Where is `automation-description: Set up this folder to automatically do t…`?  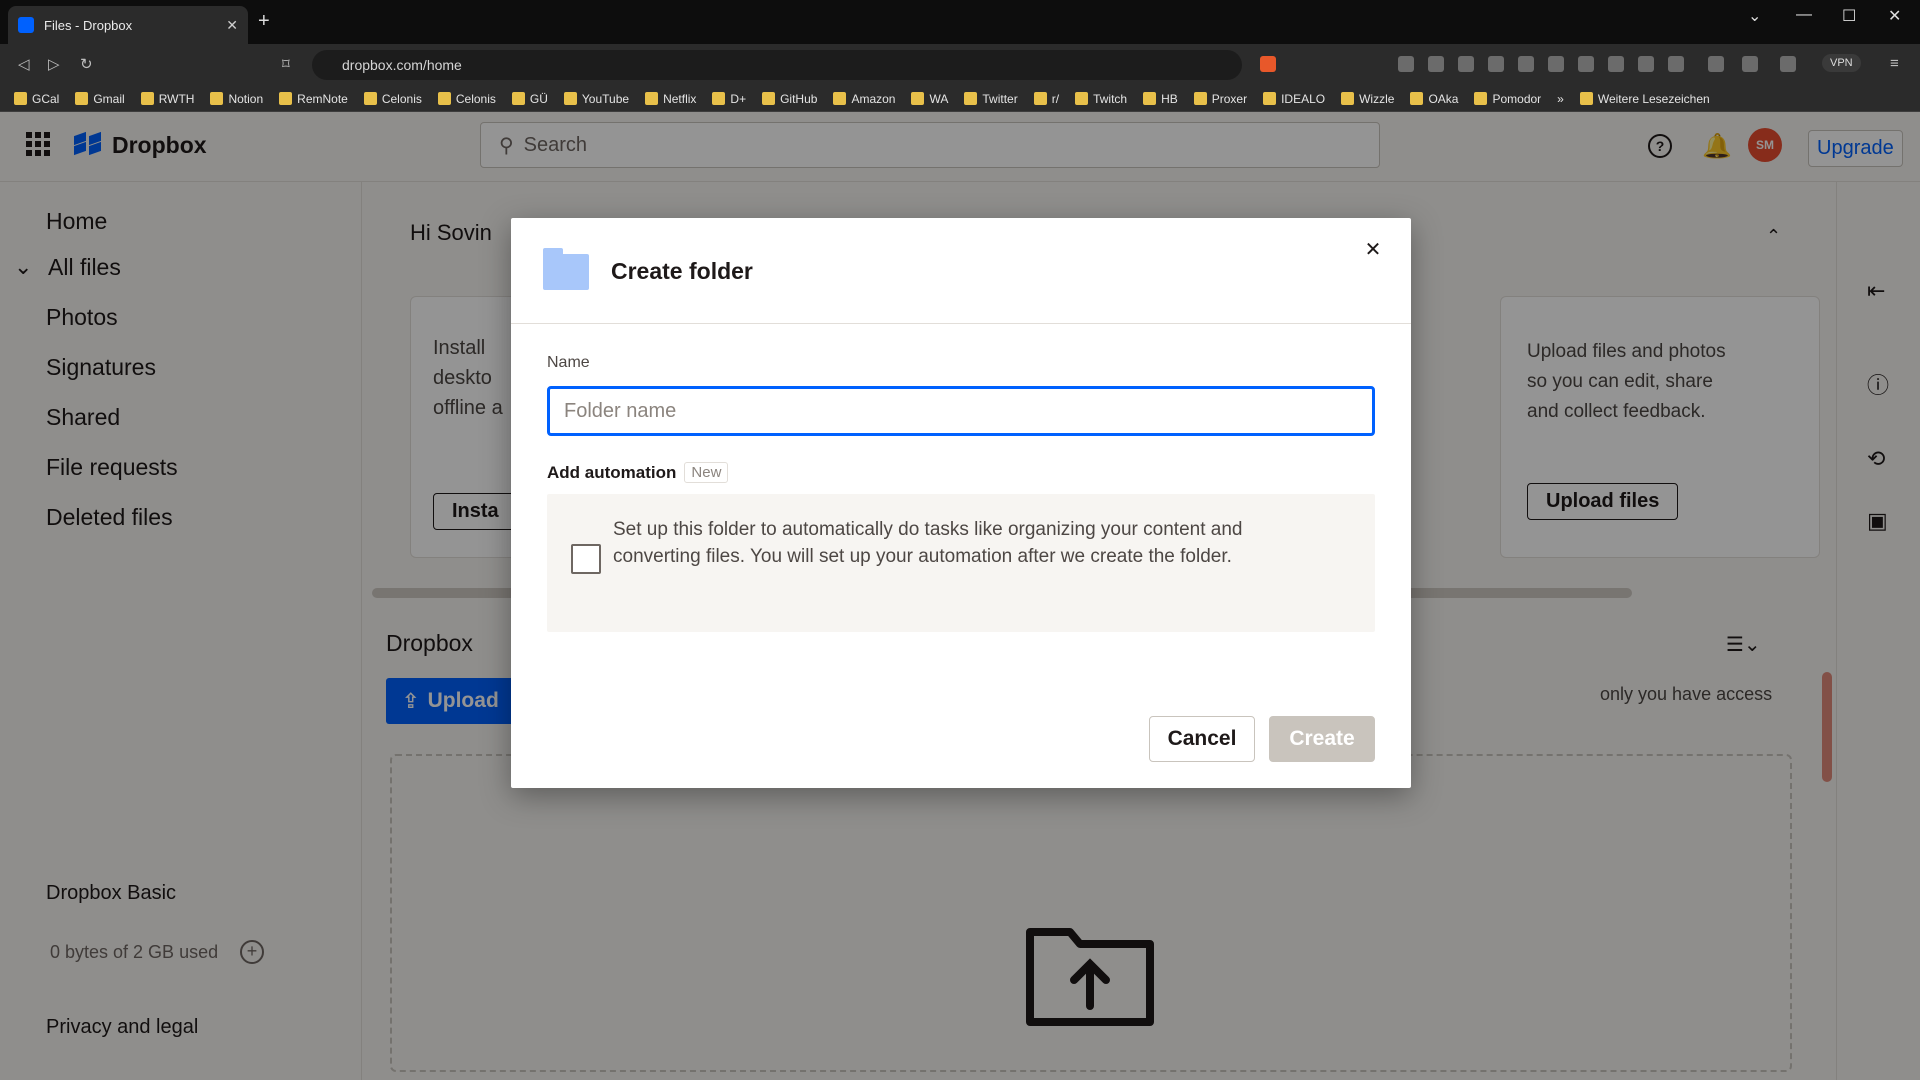 automation-description: Set up this folder to automatically do t… is located at coordinates (928, 543).